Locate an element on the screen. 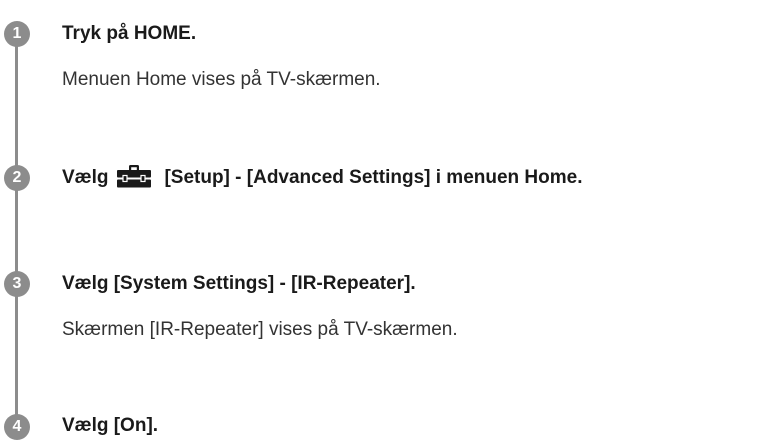 Image resolution: width=769 pixels, height=443 pixels. step-number-badge: 1 is located at coordinates (17, 34).